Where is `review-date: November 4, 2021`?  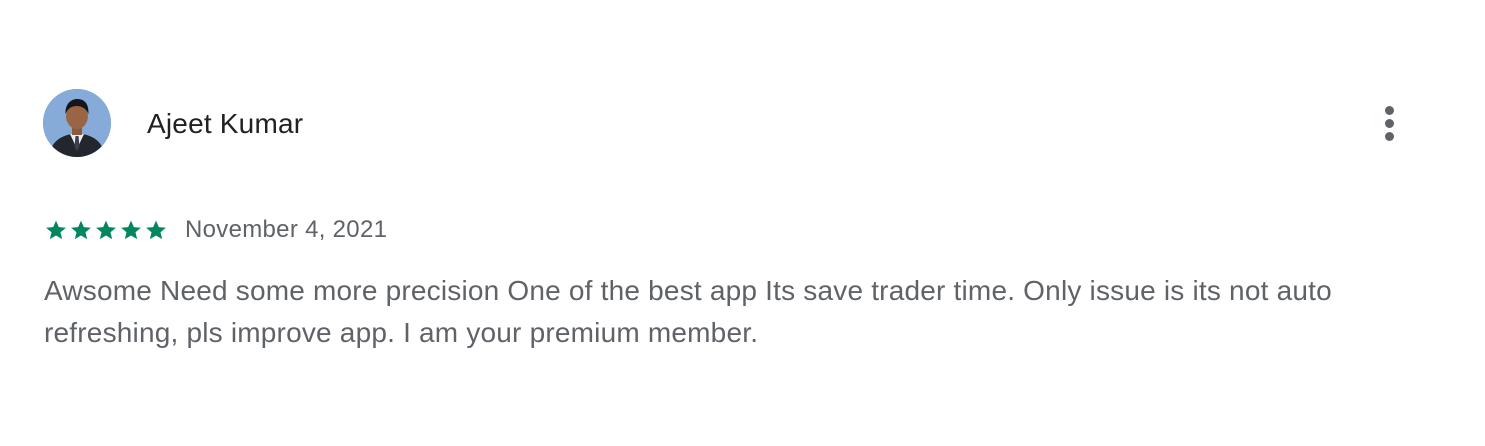
review-date: November 4, 2021 is located at coordinates (286, 229).